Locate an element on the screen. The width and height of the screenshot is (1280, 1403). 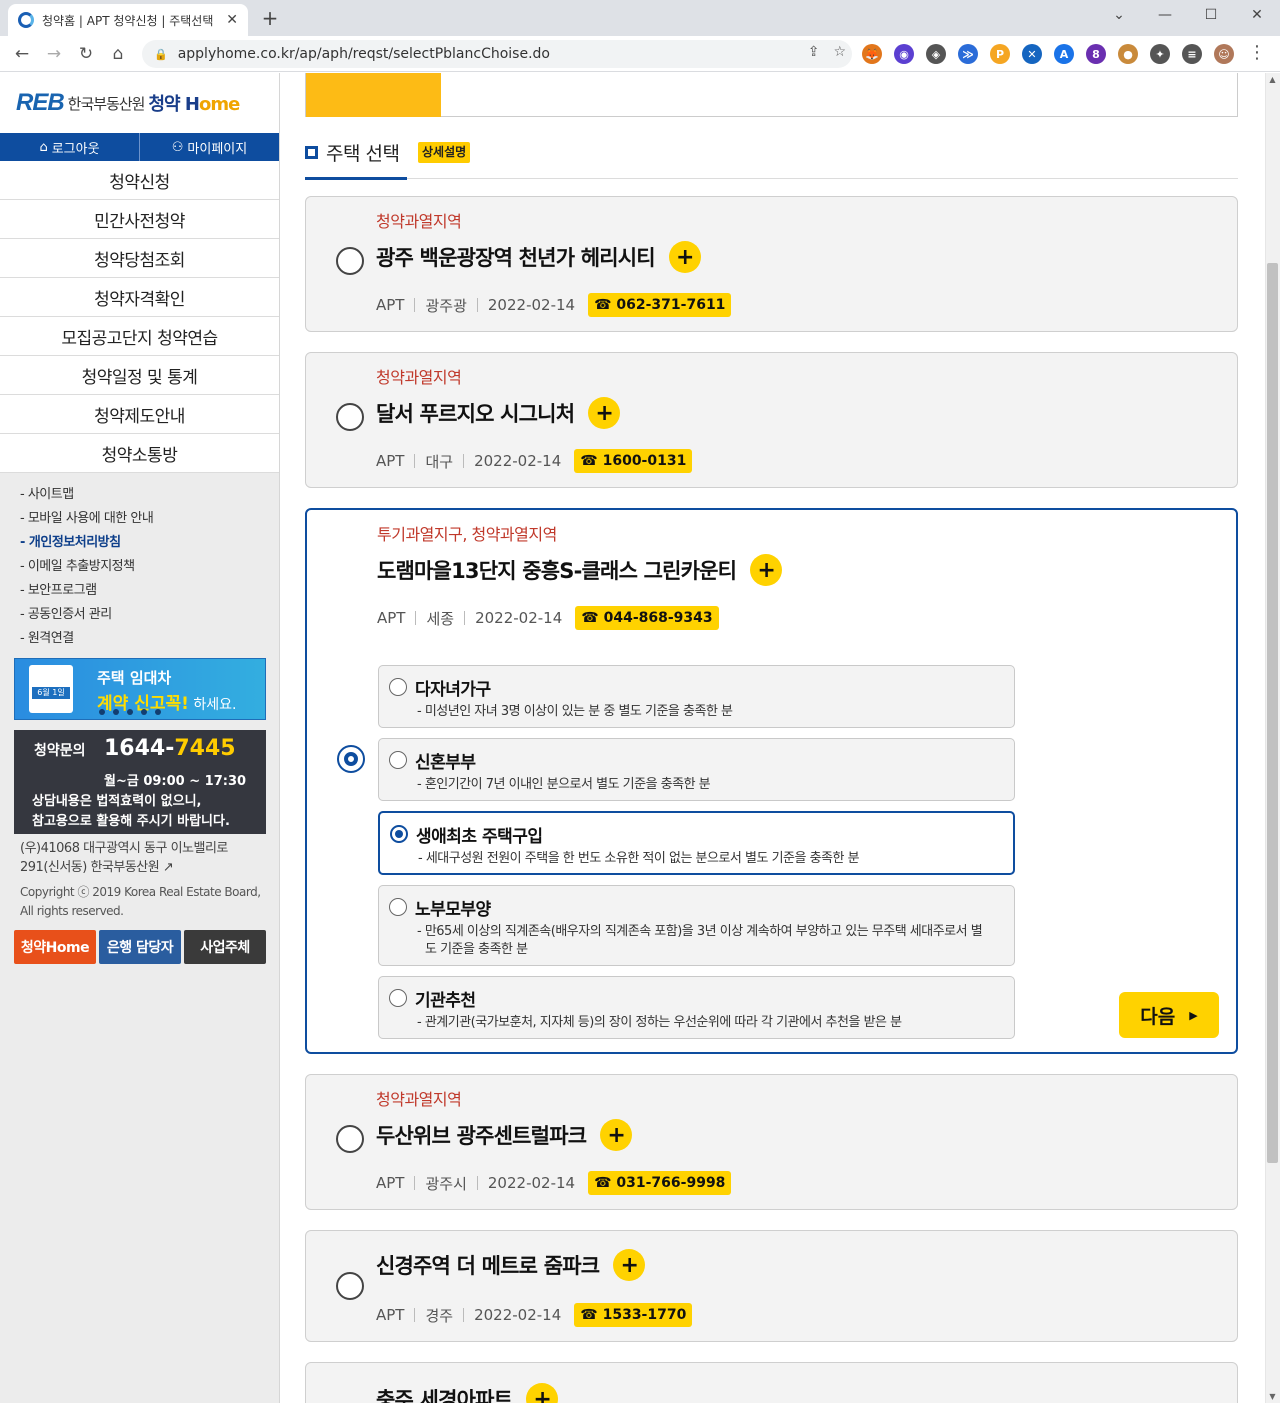
home-button: ⌂ is located at coordinates (118, 54).